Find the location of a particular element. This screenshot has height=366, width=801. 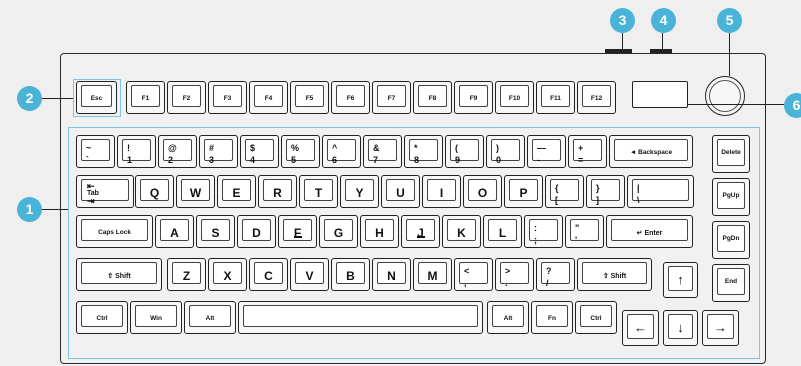

key-b: B is located at coordinates (350, 274).